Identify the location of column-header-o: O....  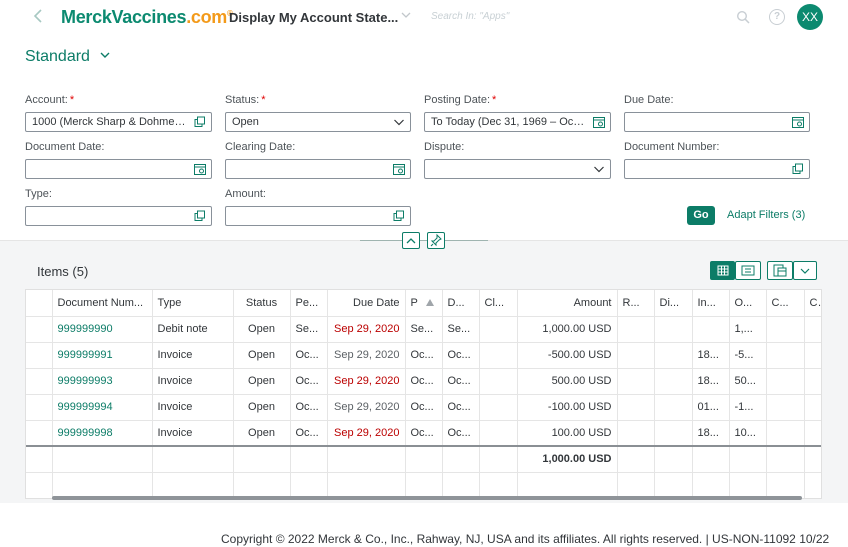
(748, 303).